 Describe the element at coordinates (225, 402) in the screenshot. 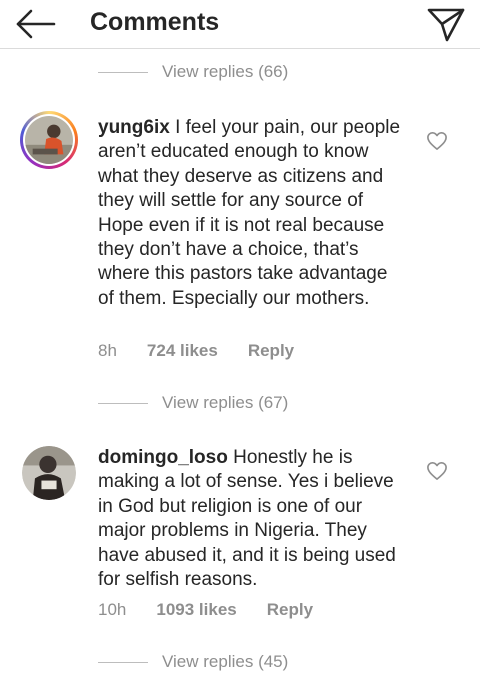

I see `view-replies-label: View replies (67)` at that location.